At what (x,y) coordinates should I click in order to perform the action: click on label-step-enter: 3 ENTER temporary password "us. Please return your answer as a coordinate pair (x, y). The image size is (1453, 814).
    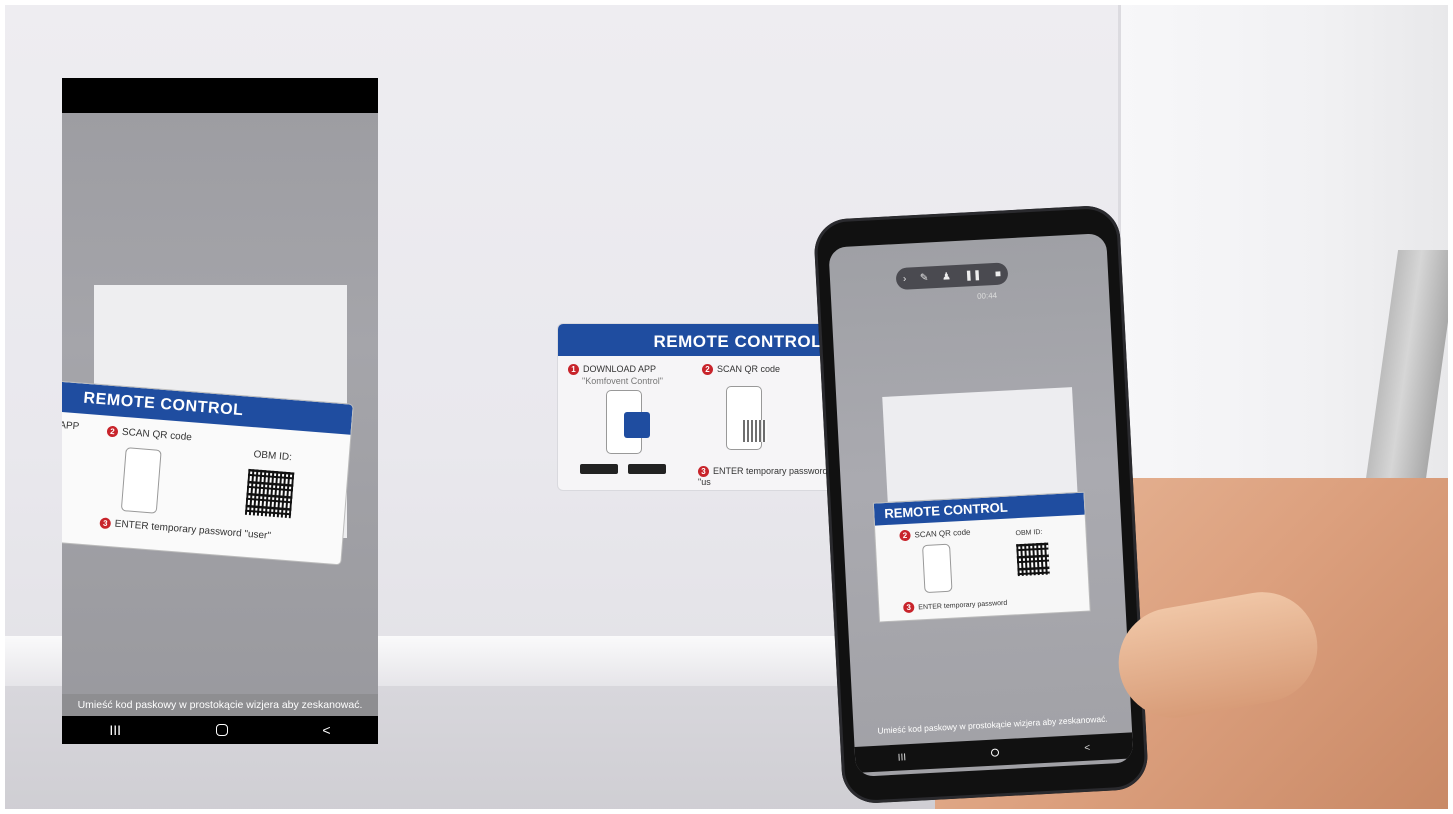
    Looking at the image, I should click on (763, 476).